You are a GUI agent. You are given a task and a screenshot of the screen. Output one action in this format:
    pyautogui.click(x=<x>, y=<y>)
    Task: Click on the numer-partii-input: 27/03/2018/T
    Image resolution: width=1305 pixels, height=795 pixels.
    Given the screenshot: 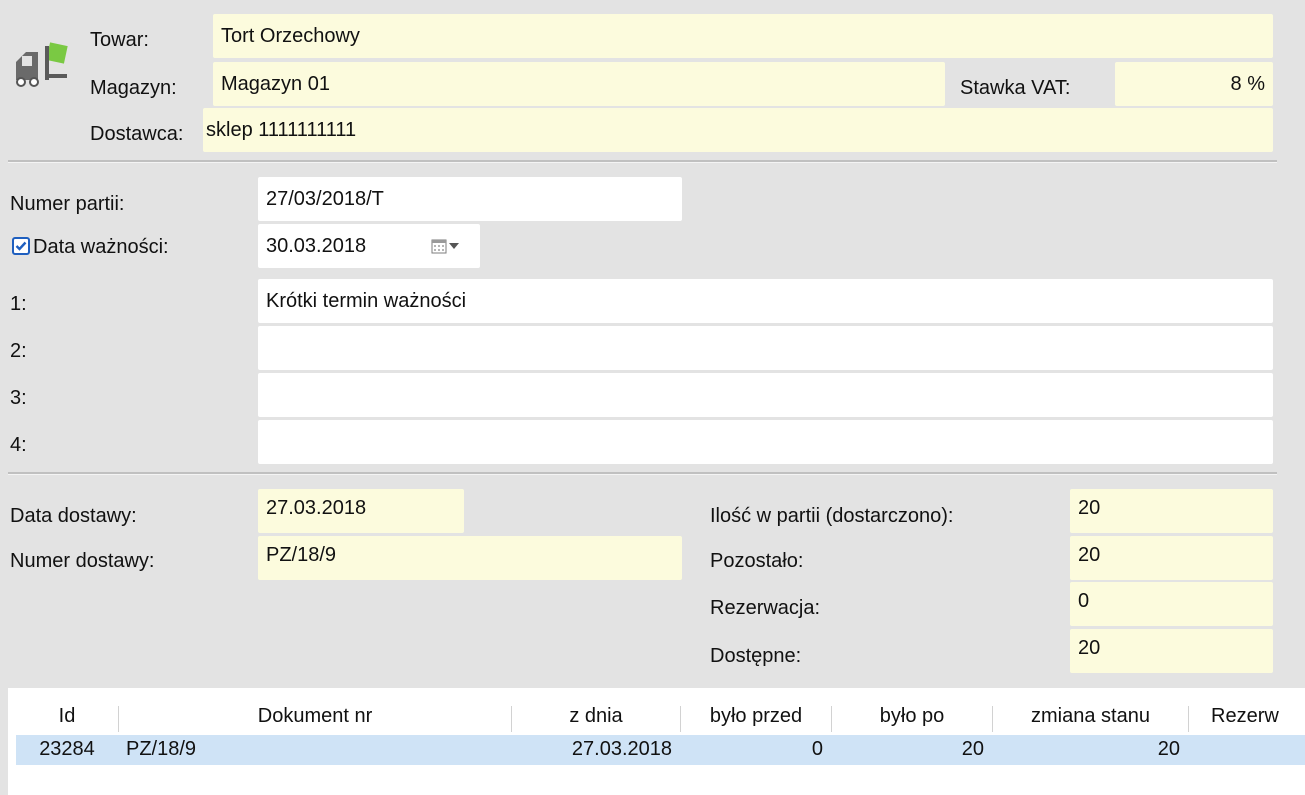 What is the action you would take?
    pyautogui.click(x=470, y=199)
    